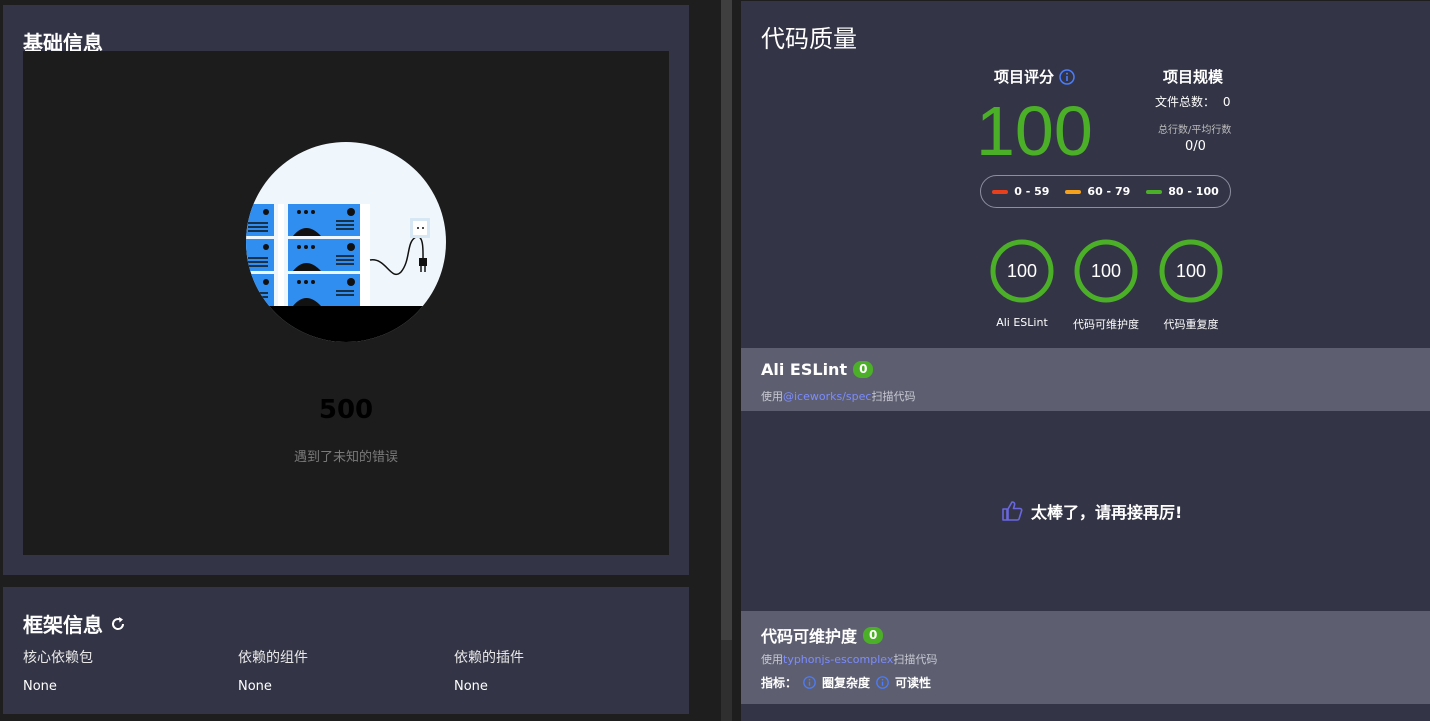  I want to click on maintainability-issue-badge: 0, so click(873, 635).